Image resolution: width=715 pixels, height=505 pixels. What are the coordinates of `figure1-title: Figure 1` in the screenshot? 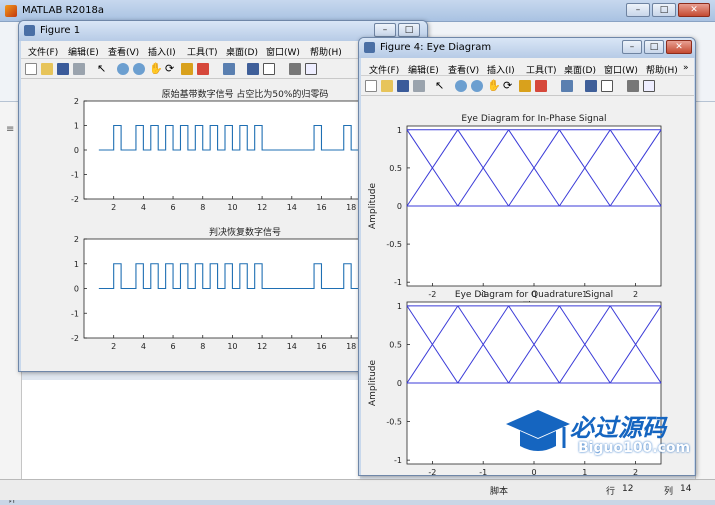 It's located at (60, 30).